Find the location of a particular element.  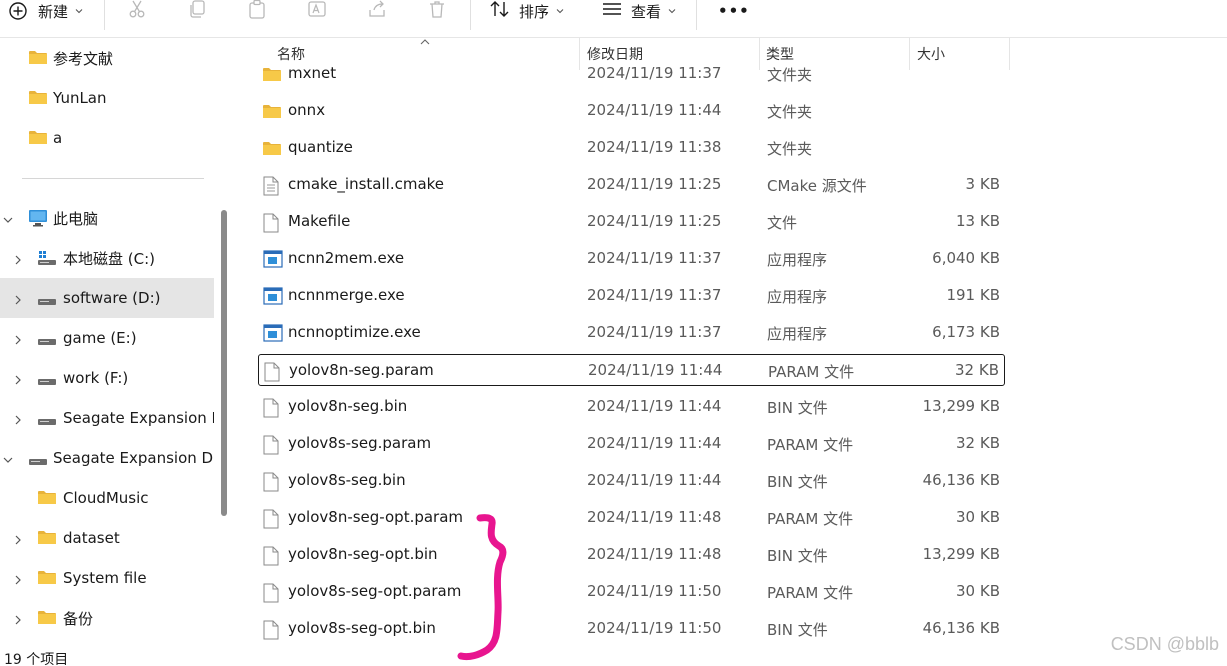

nav-item-yunlan: YunLan is located at coordinates (107, 98).